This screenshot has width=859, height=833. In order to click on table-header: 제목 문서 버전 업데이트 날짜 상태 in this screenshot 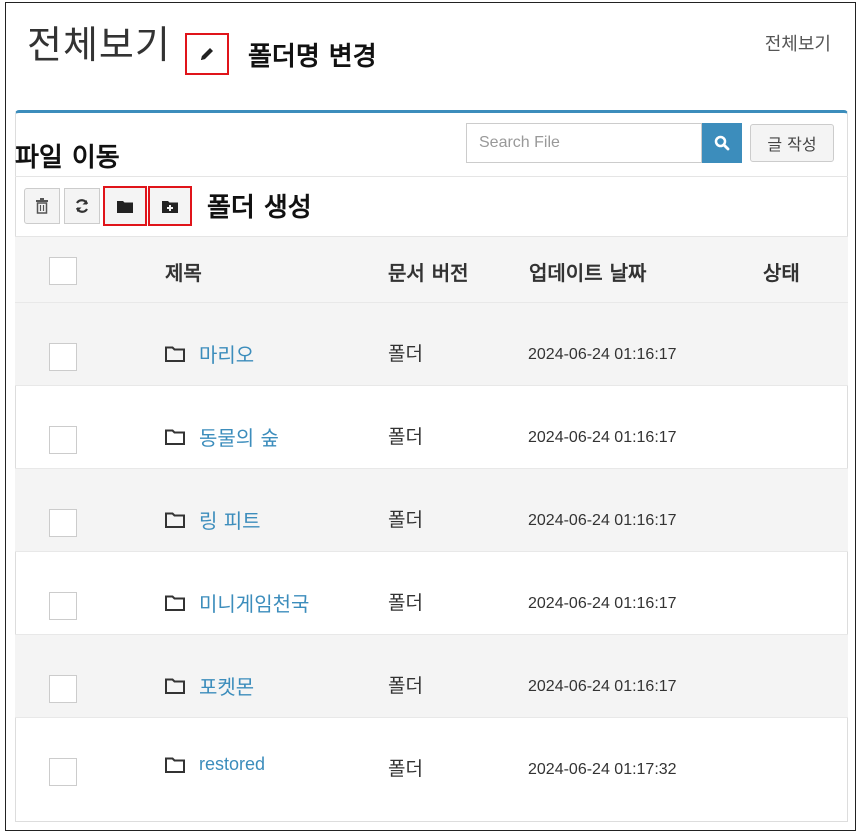, I will do `click(431, 269)`.